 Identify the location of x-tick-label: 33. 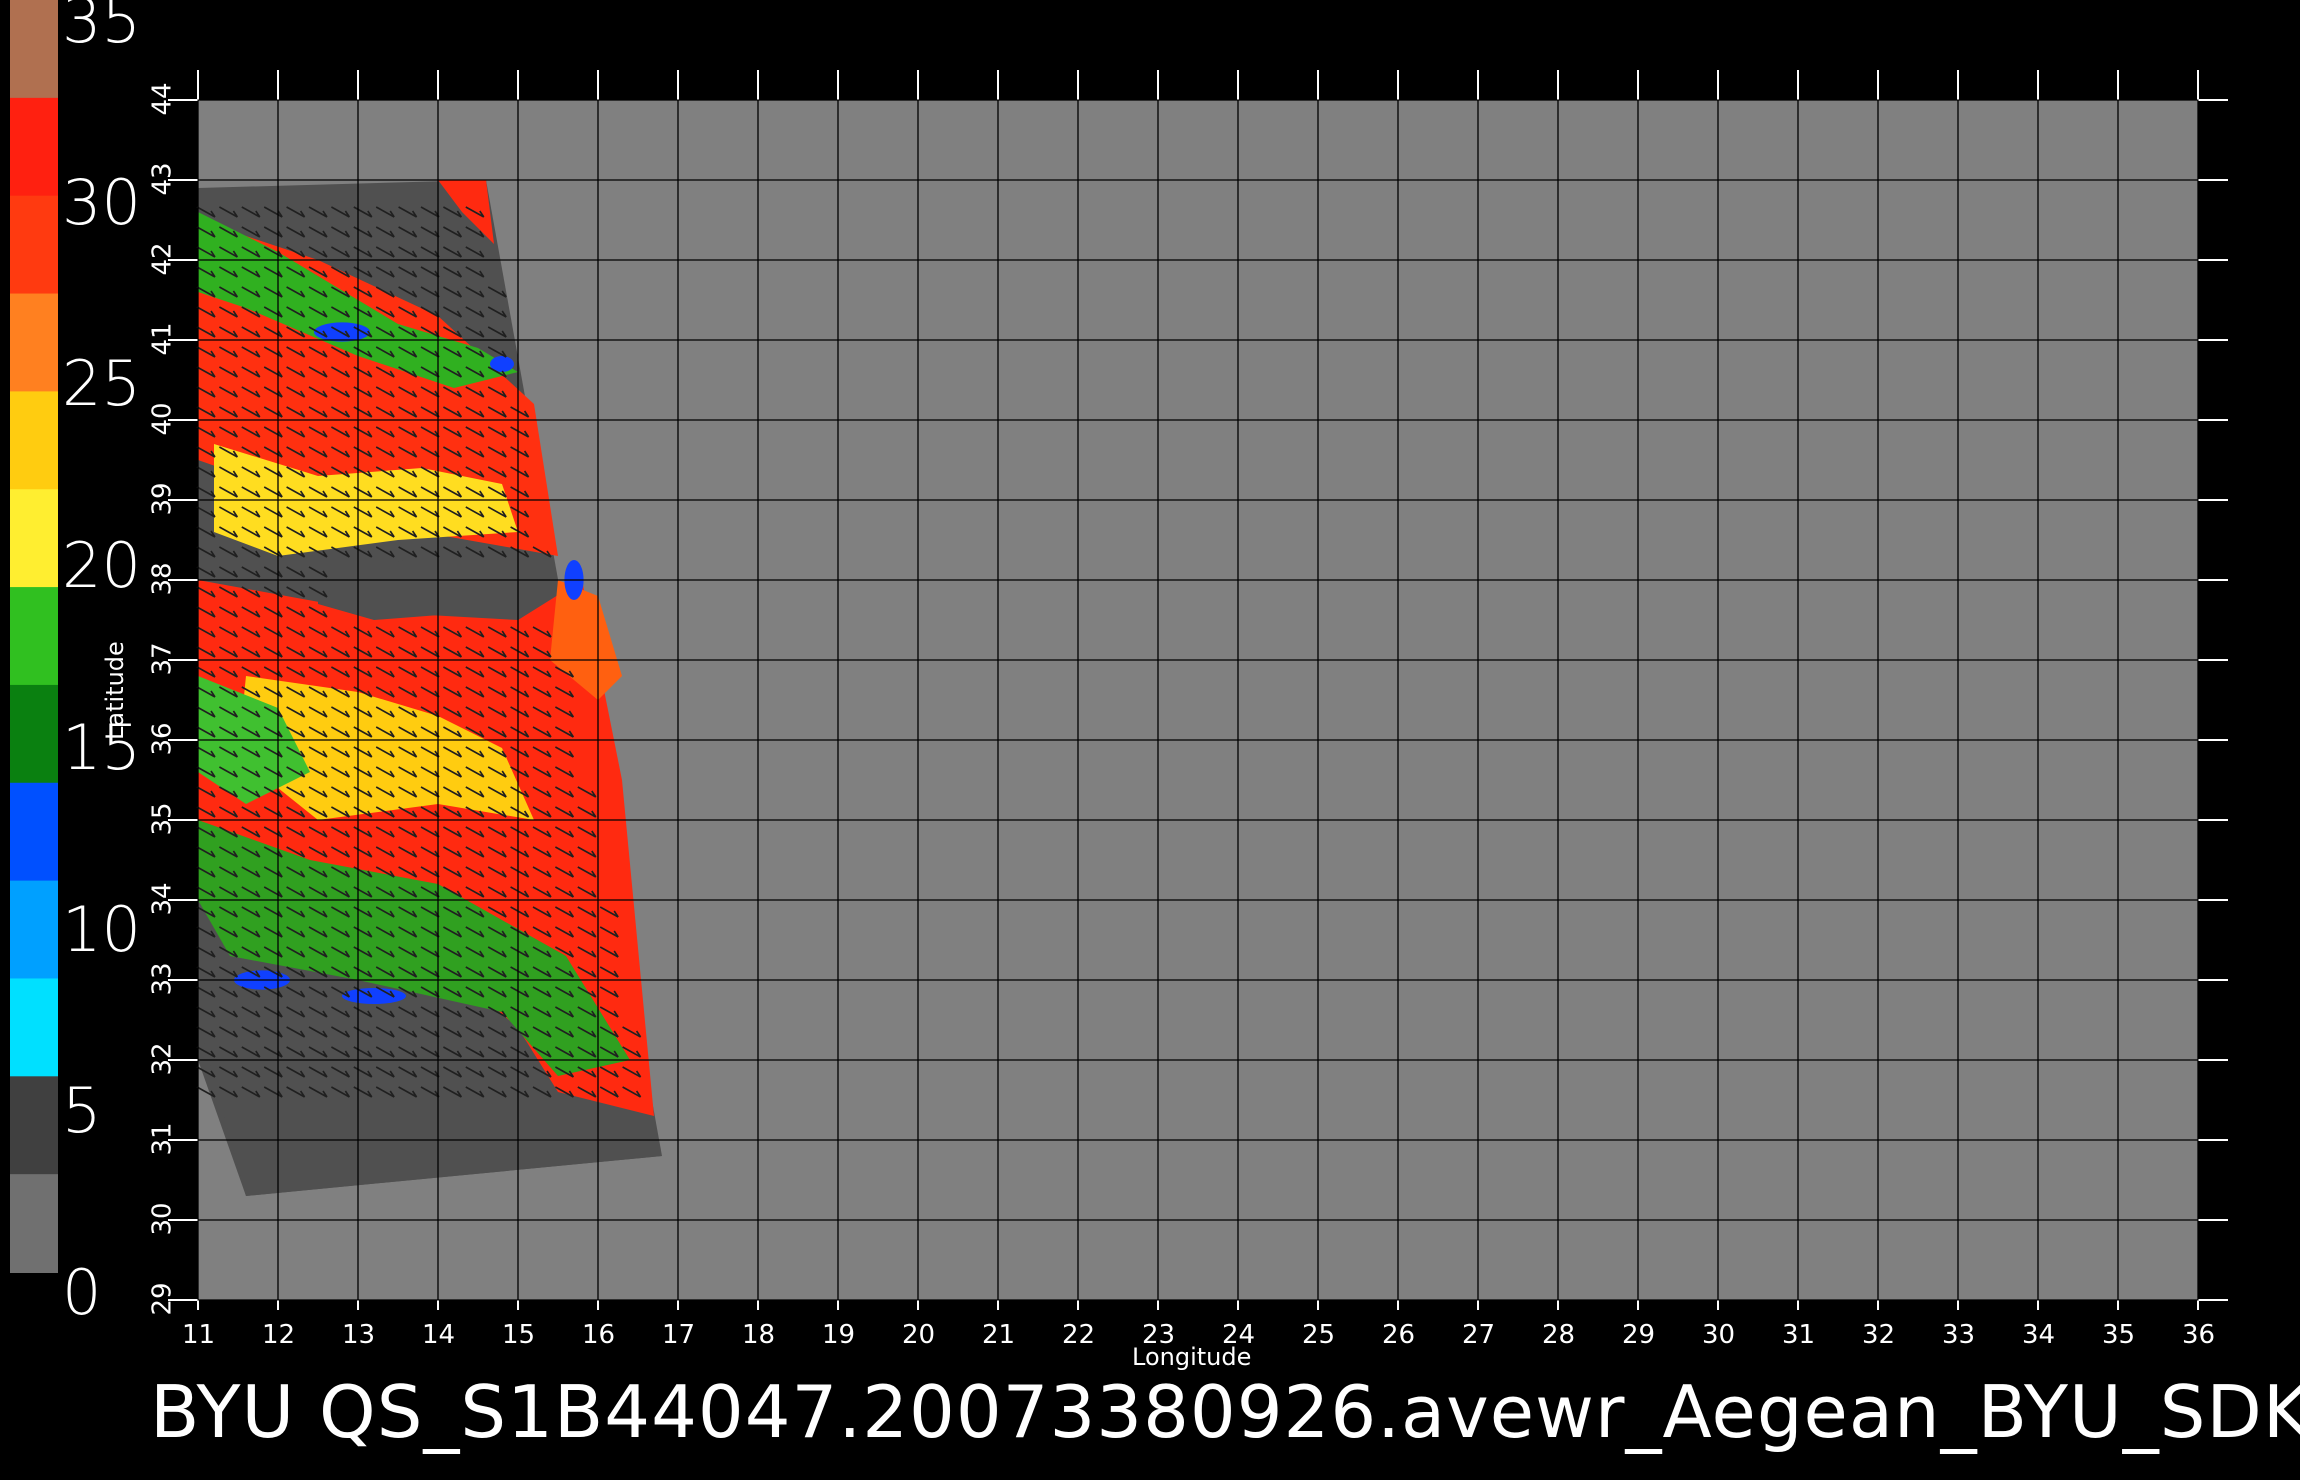
(1959, 1335).